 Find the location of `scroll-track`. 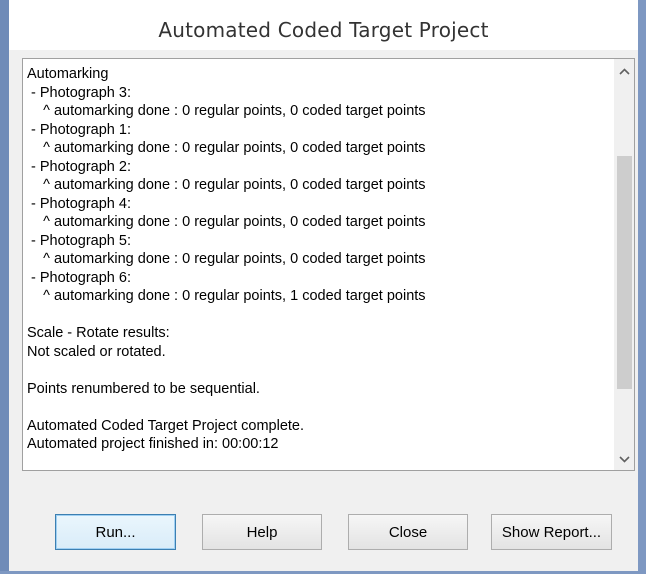

scroll-track is located at coordinates (624, 265).